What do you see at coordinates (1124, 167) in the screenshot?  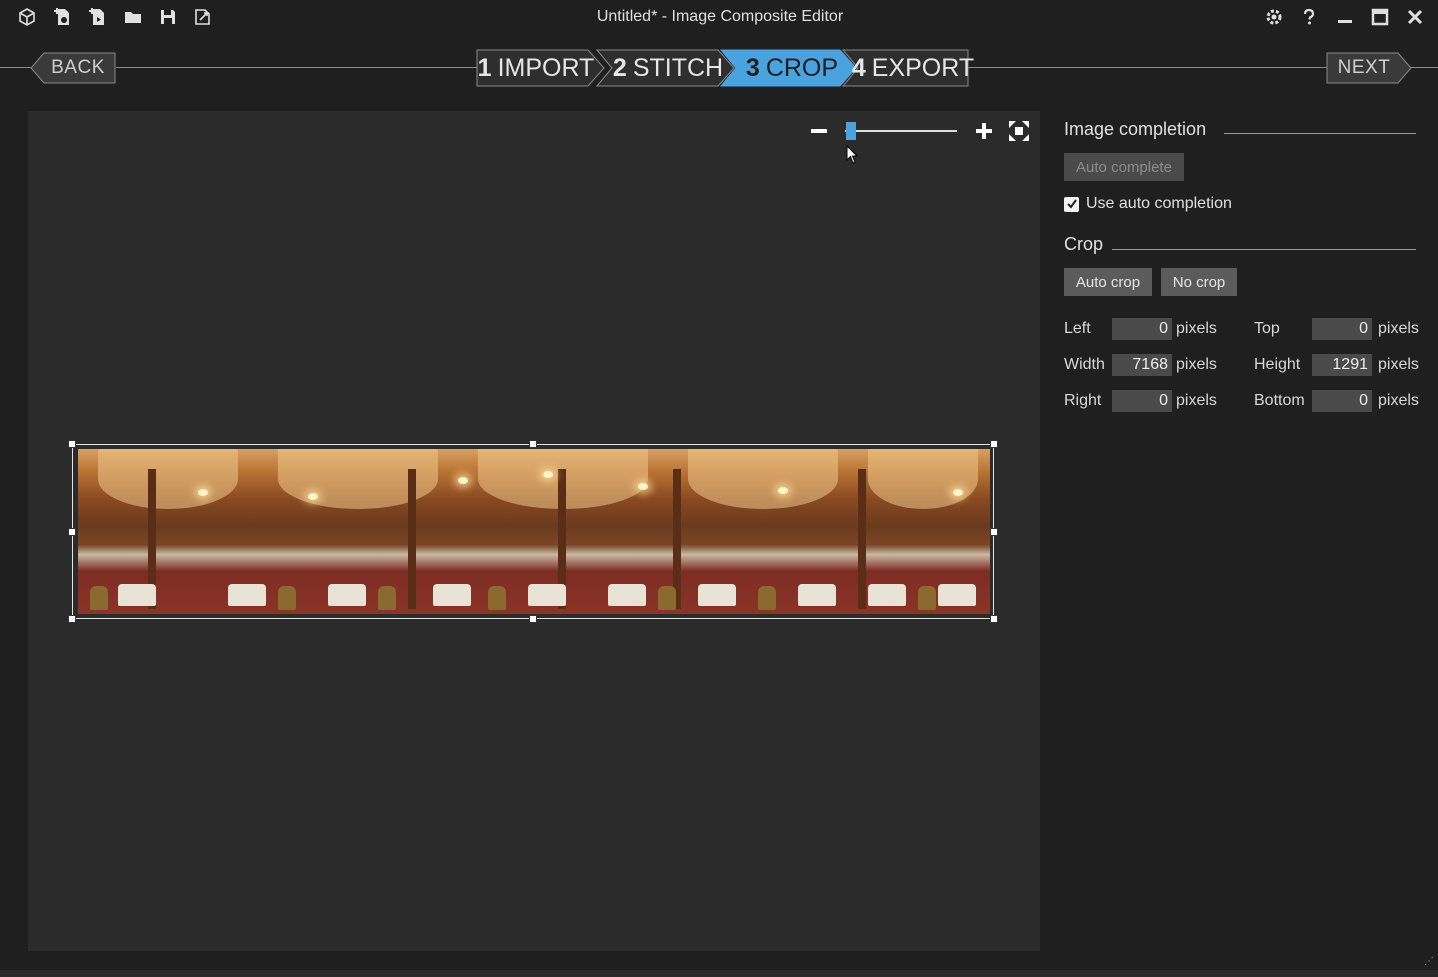 I see `auto-complete-button: Auto complete` at bounding box center [1124, 167].